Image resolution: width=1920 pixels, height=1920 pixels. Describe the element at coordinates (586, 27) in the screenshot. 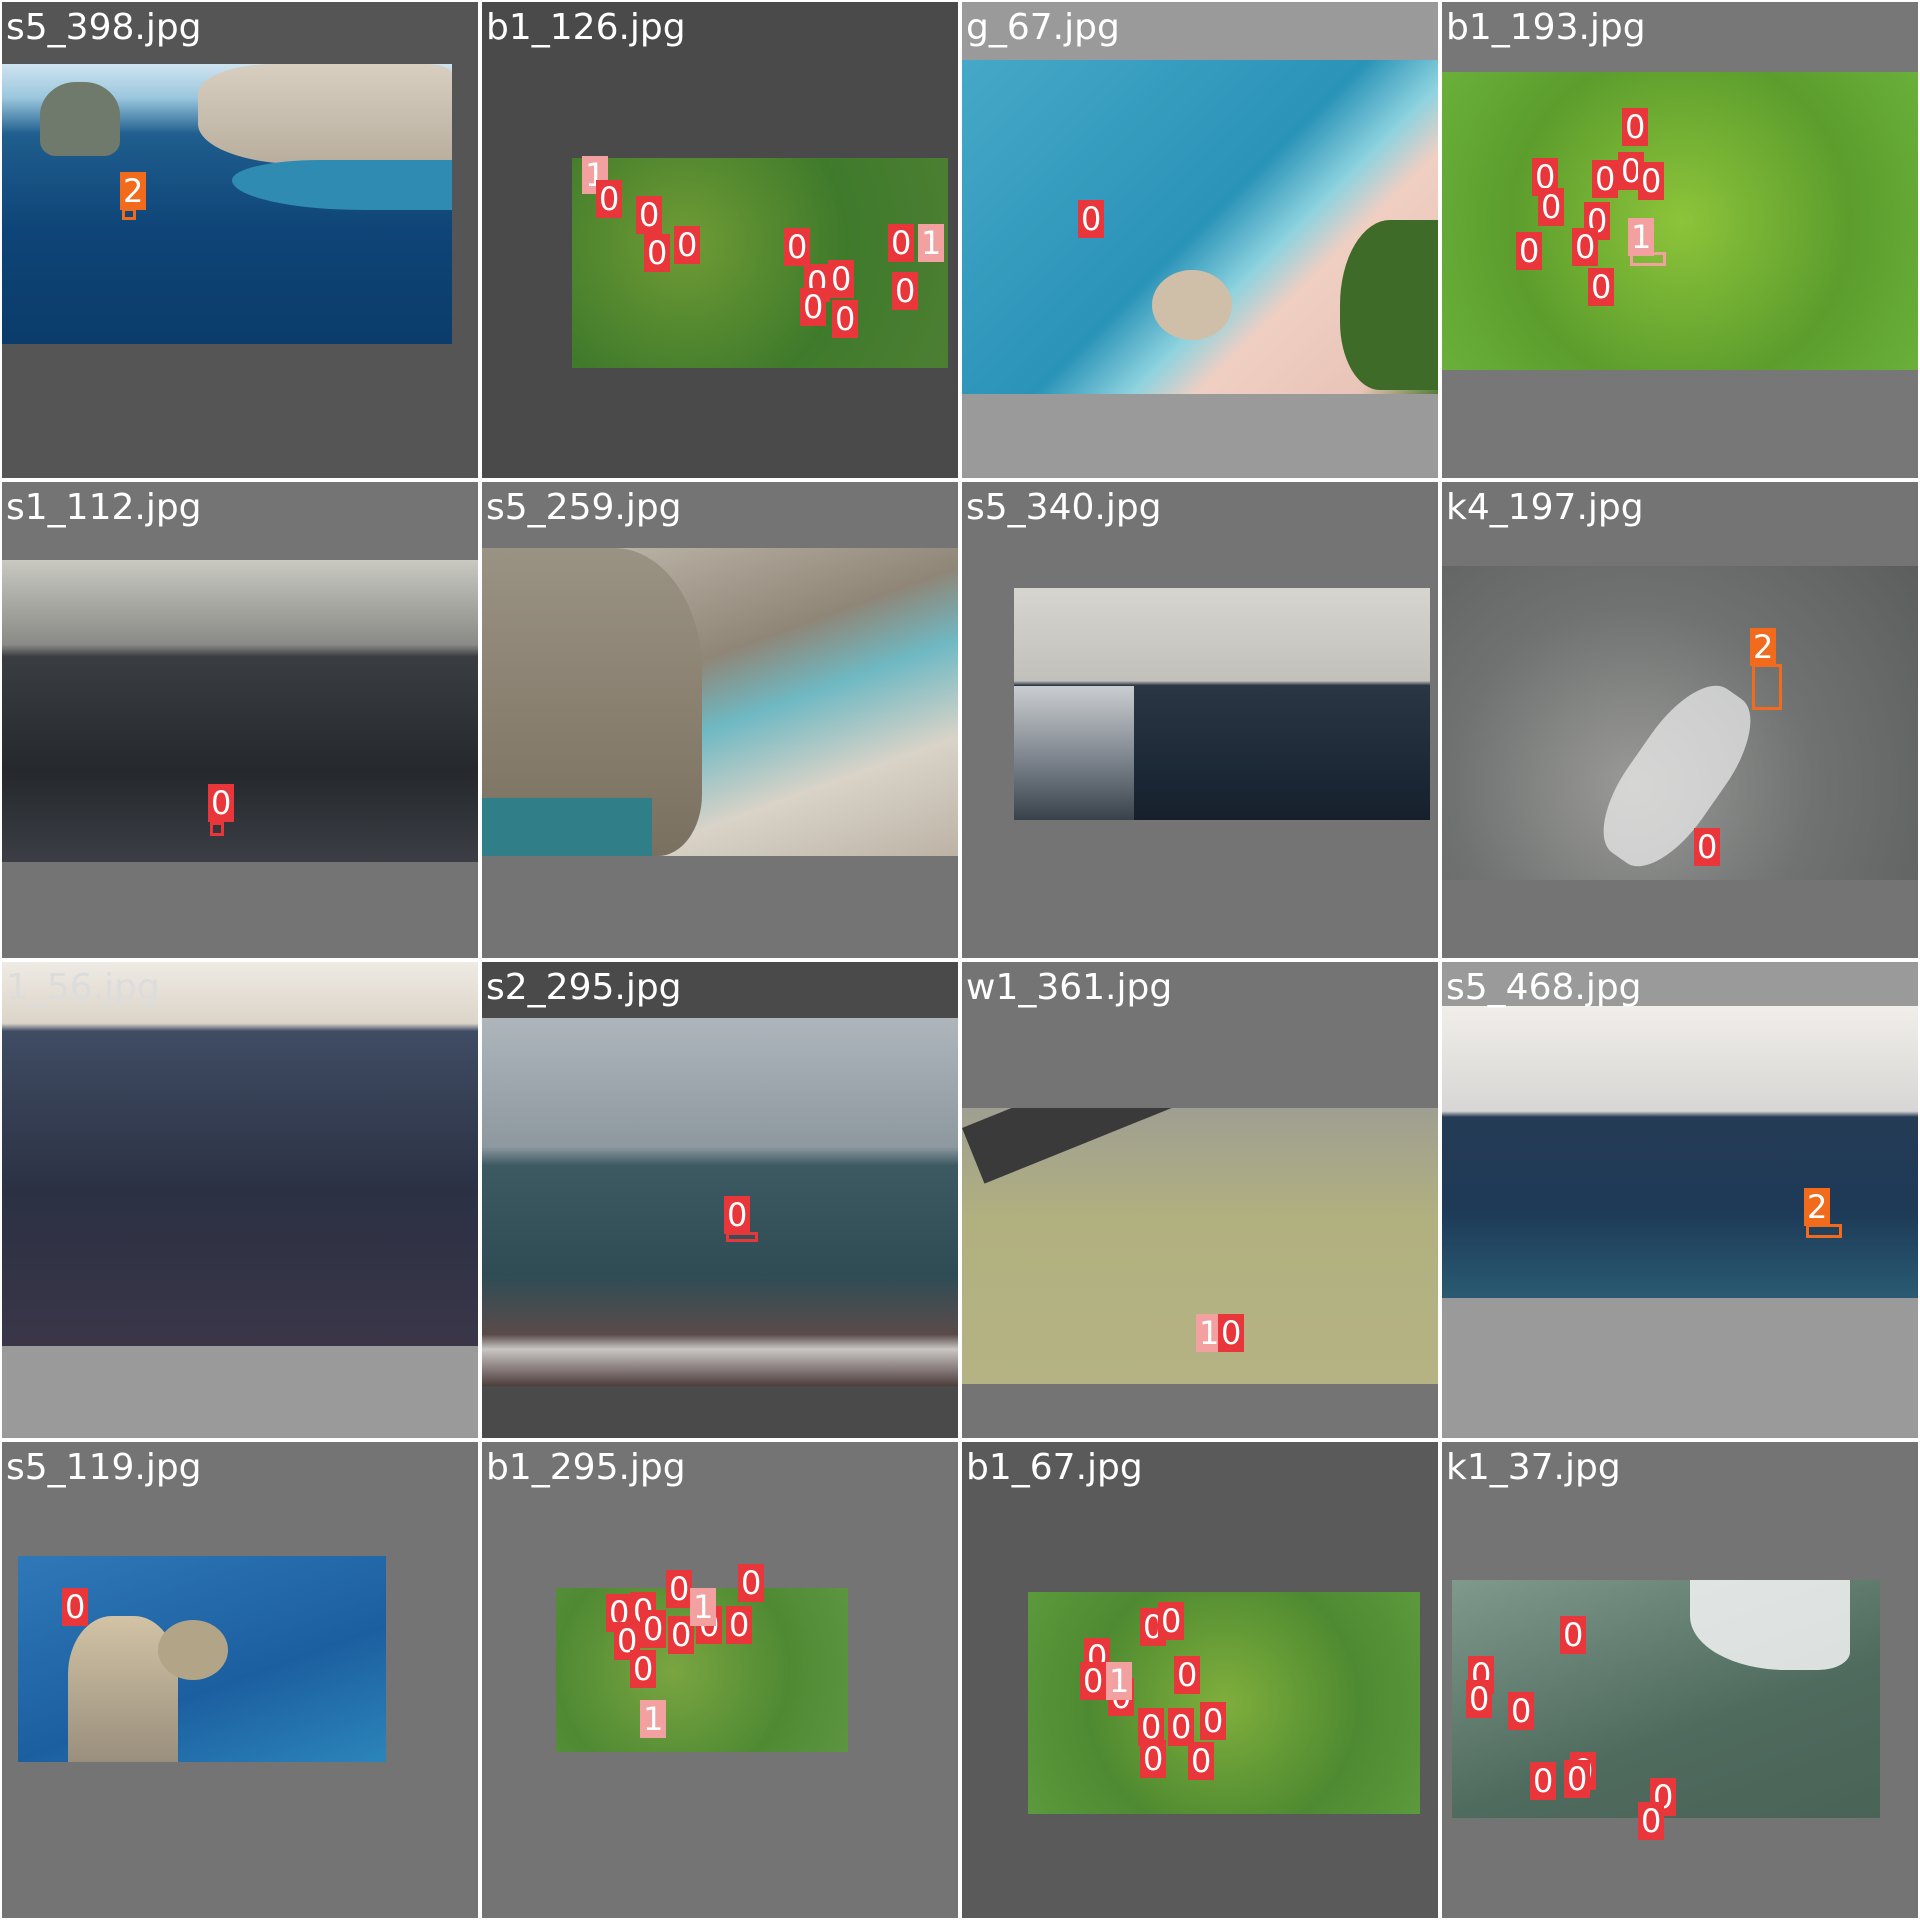

I see `tile-filename: b1_126.jpg` at that location.